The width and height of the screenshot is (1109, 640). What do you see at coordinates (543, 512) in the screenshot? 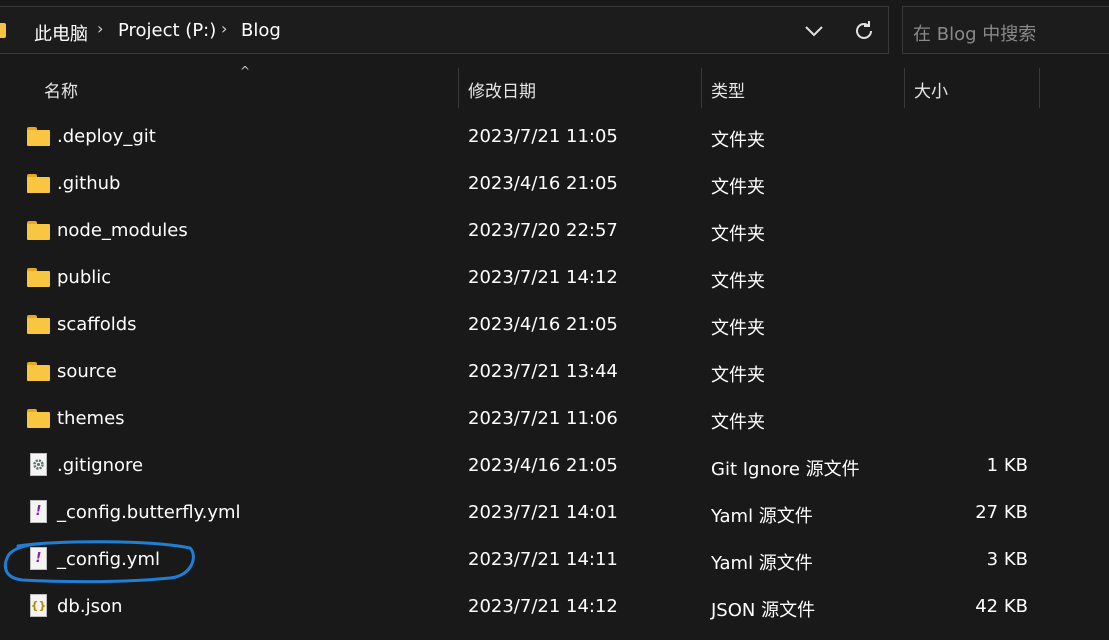
I see `file-modified: 2023/7/21 14:01` at bounding box center [543, 512].